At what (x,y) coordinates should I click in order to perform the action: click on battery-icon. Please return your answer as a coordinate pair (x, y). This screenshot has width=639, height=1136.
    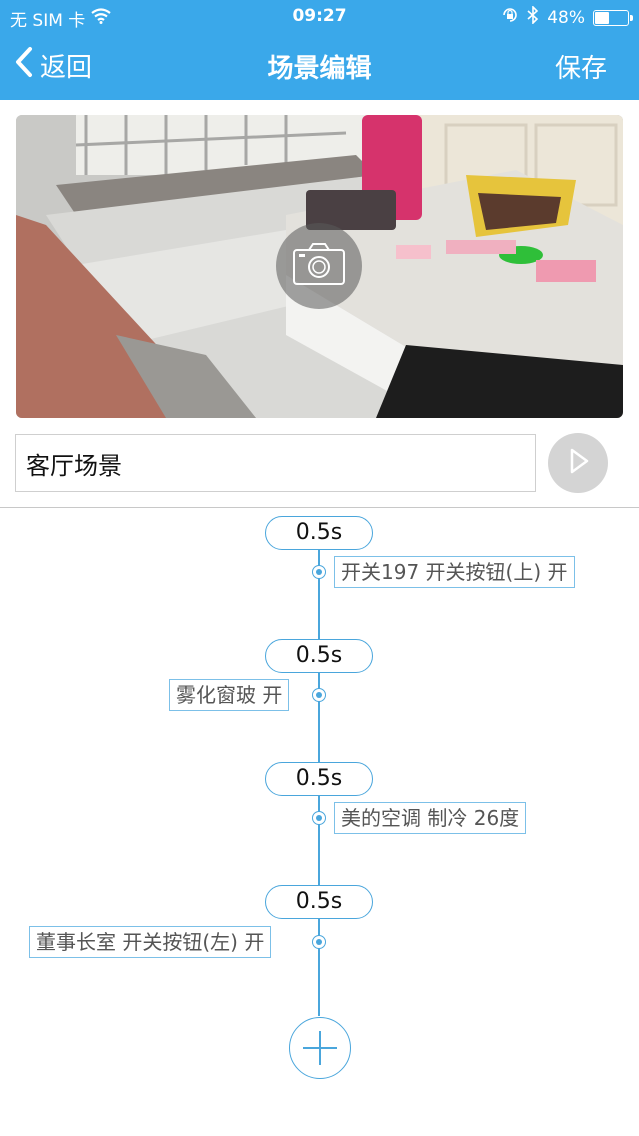
    Looking at the image, I should click on (613, 17).